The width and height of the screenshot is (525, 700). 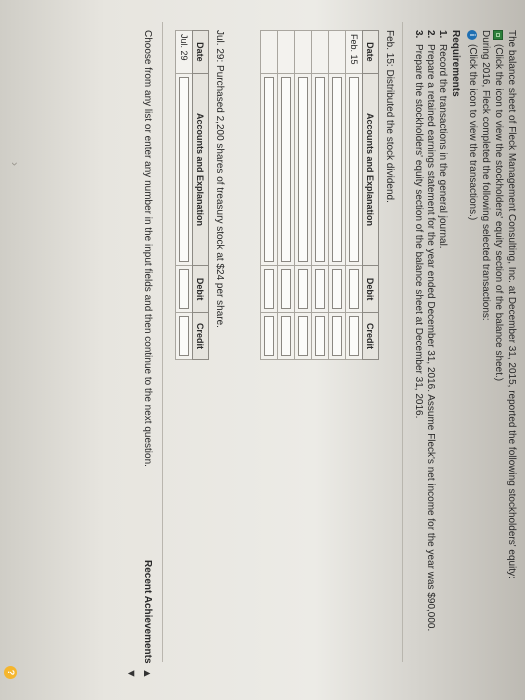 What do you see at coordinates (184, 52) in the screenshot?
I see `date-cell: Jul. 29` at bounding box center [184, 52].